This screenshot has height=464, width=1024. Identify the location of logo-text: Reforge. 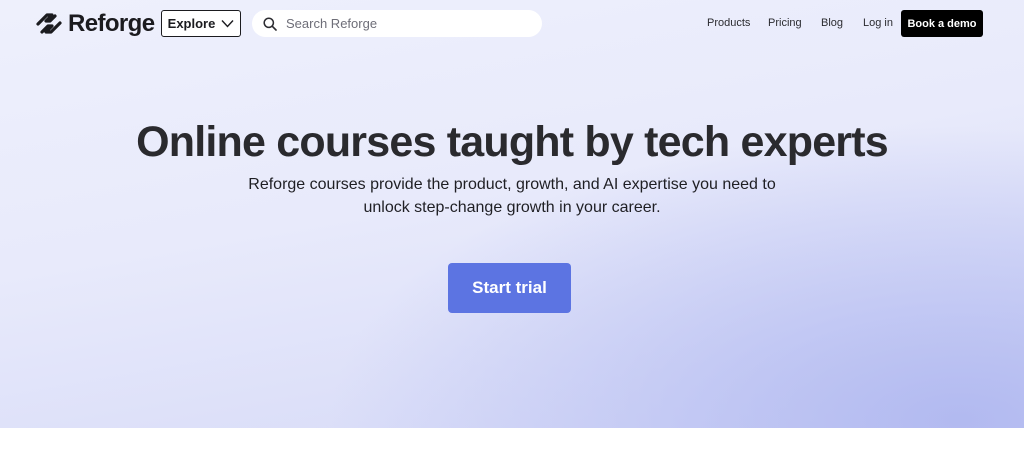
(111, 23).